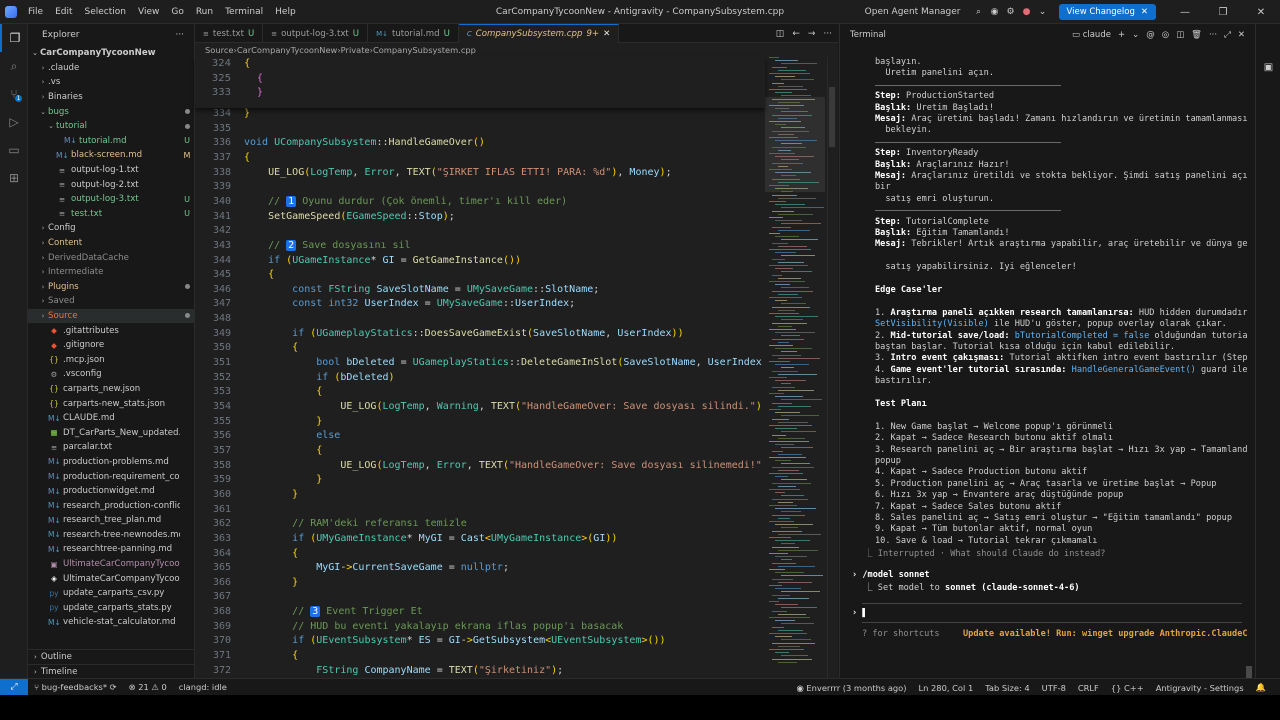 This screenshot has height=720, width=1280. Describe the element at coordinates (913, 12) in the screenshot. I see `open-agent-manager-button: Open Agent Manager` at that location.